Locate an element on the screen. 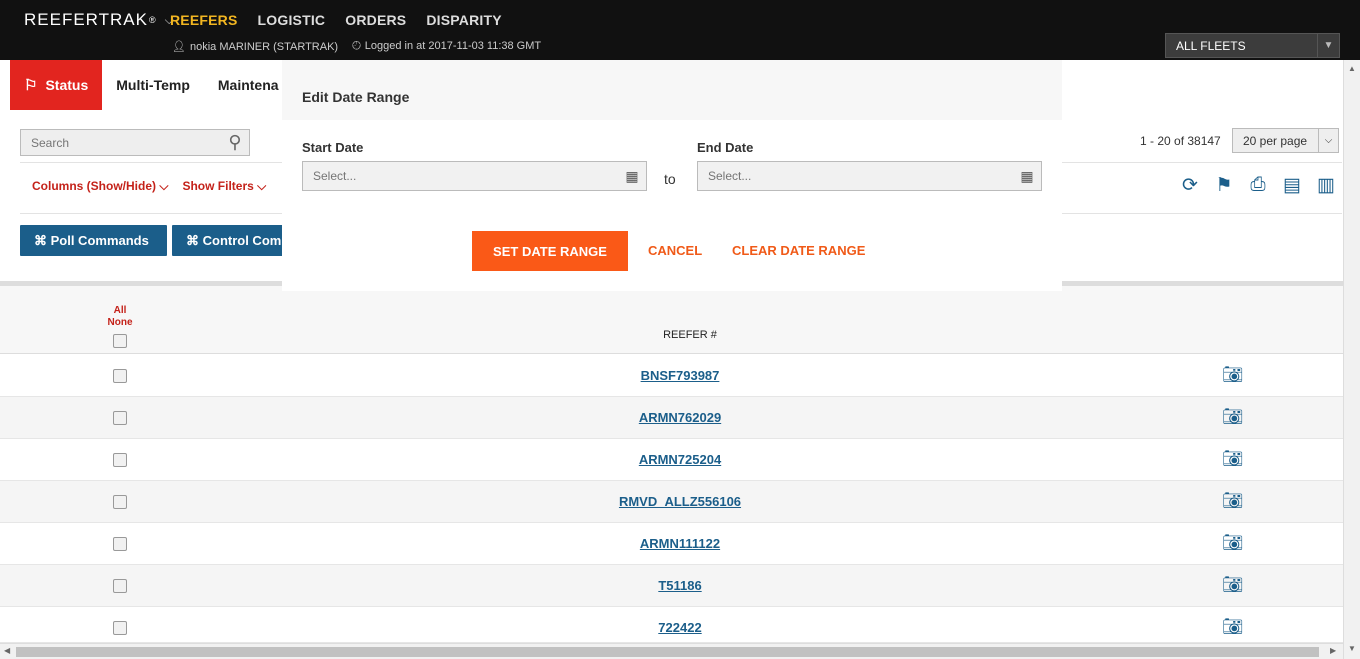  search-input is located at coordinates (121, 142).